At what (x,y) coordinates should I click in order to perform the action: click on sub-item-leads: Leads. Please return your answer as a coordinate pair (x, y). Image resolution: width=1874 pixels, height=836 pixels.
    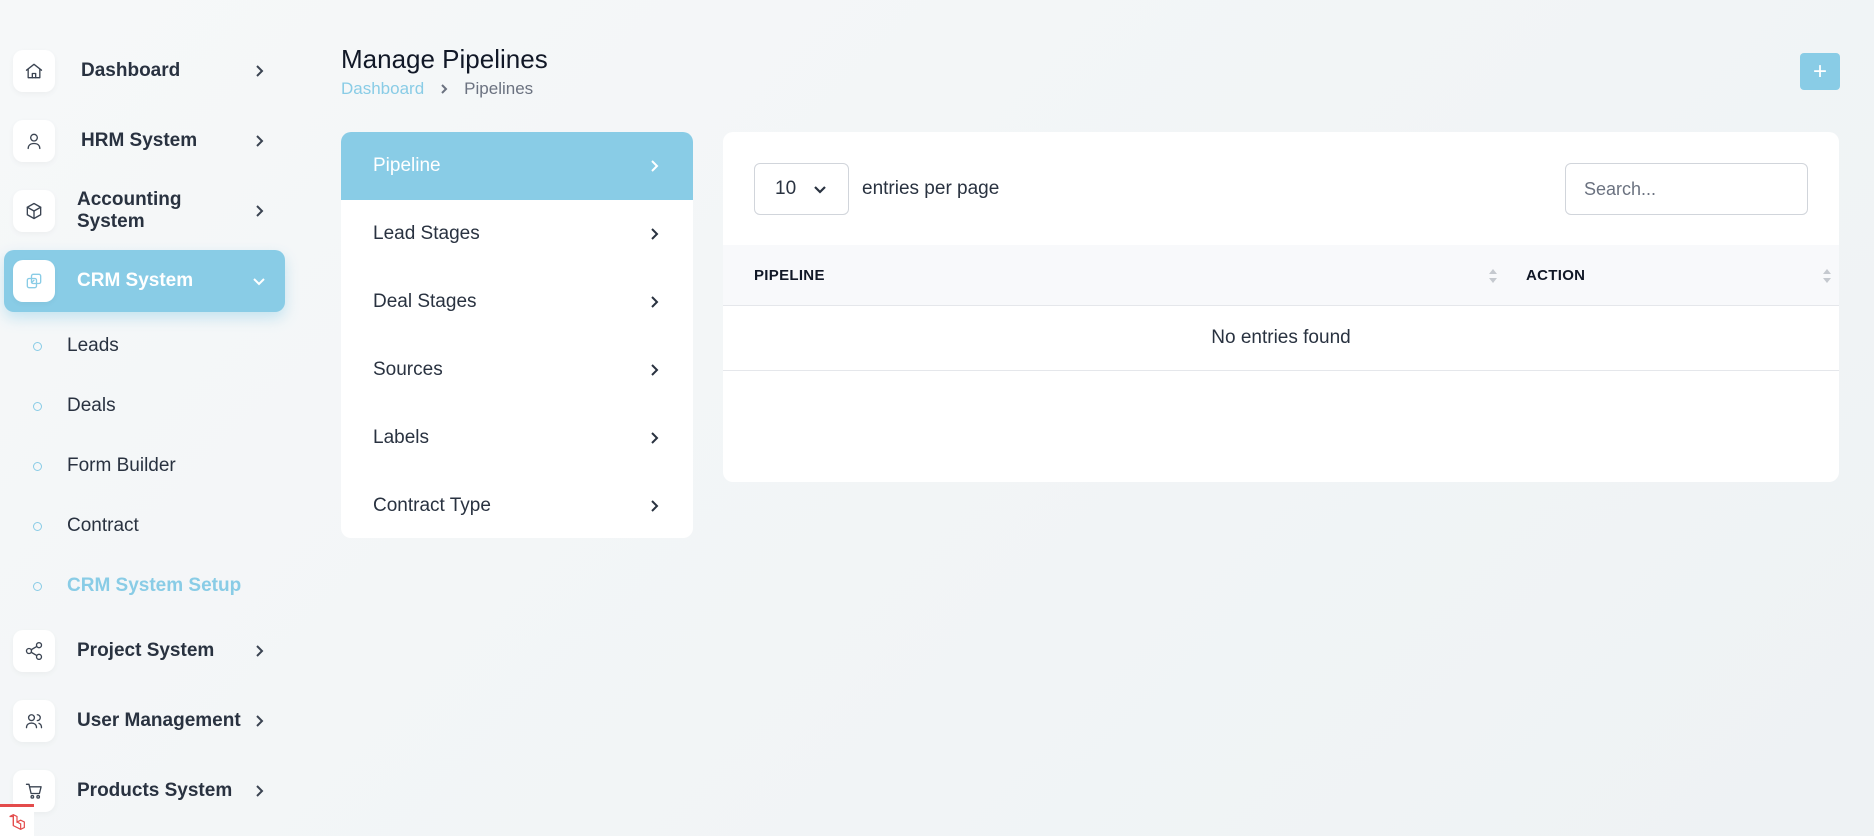
    Looking at the image, I should click on (76, 346).